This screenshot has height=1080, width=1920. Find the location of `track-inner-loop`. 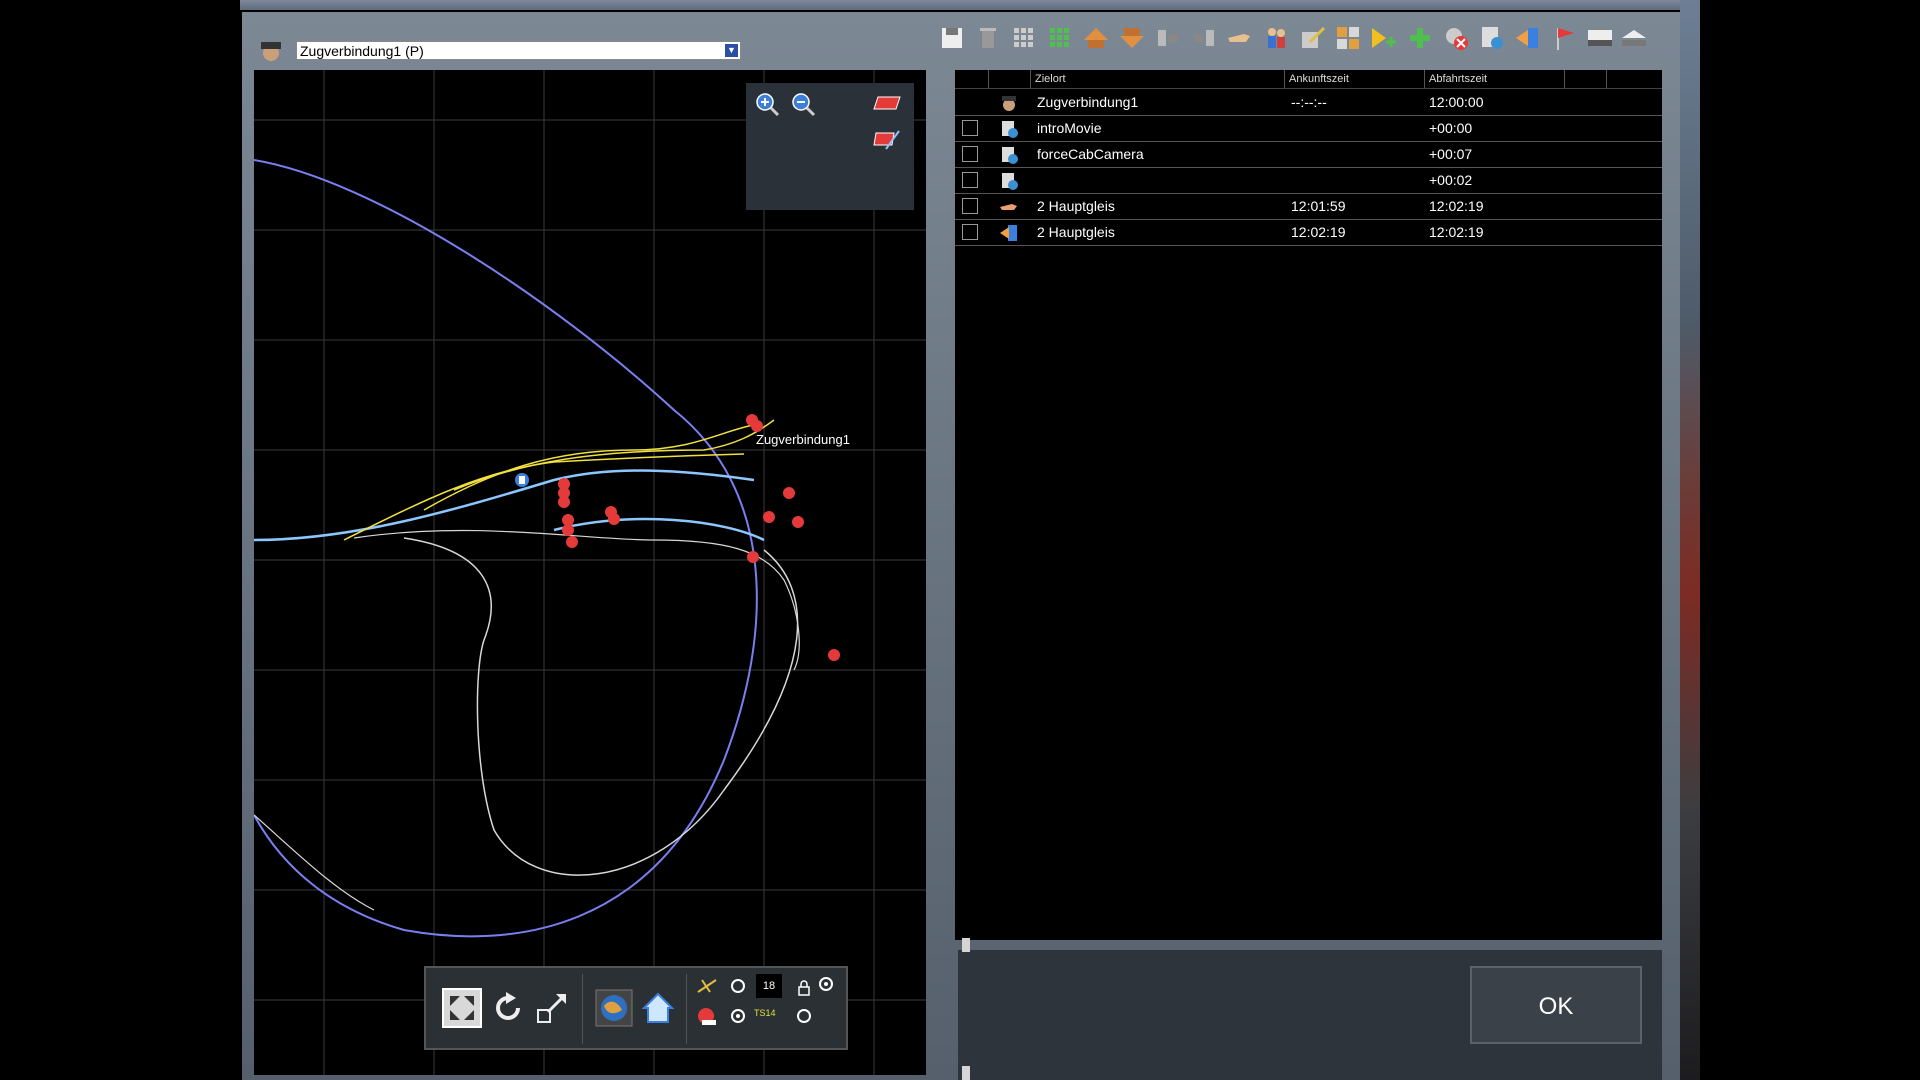

track-inner-loop is located at coordinates (601, 706).